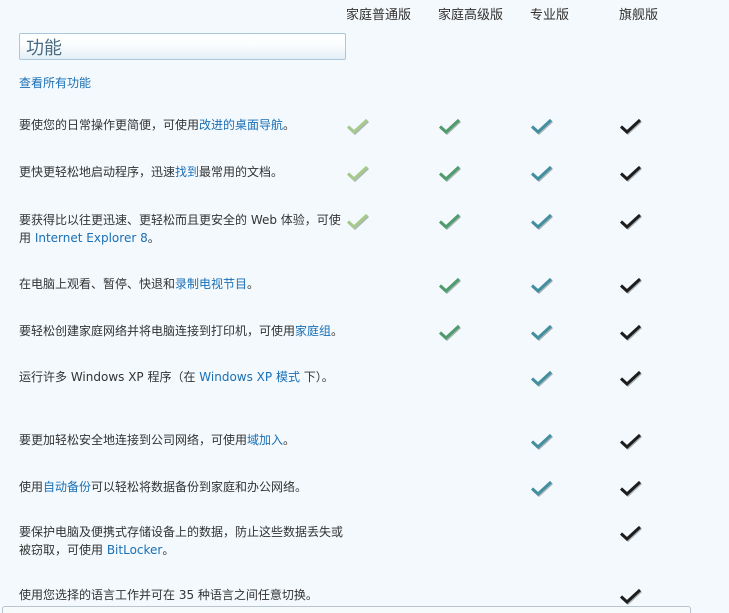  What do you see at coordinates (44, 48) in the screenshot?
I see `section-title: 功能` at bounding box center [44, 48].